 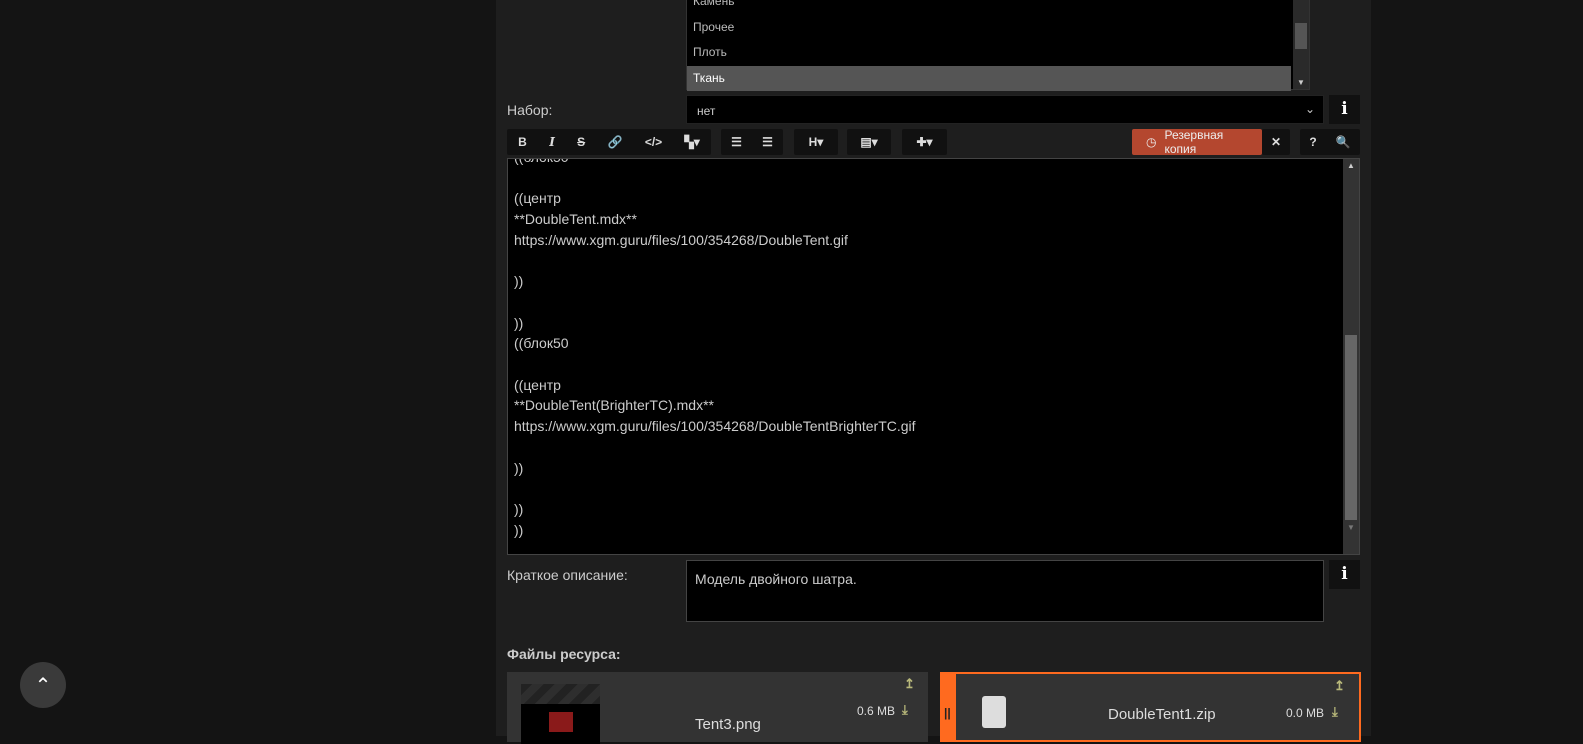 What do you see at coordinates (989, 7) in the screenshot?
I see `list-option: Камень` at bounding box center [989, 7].